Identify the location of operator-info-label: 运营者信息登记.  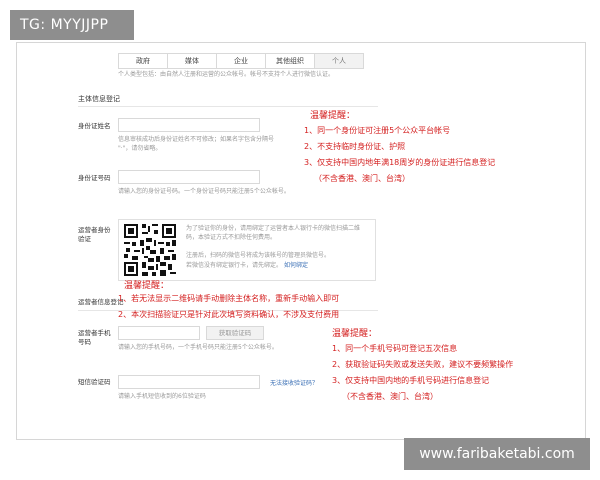
(101, 302).